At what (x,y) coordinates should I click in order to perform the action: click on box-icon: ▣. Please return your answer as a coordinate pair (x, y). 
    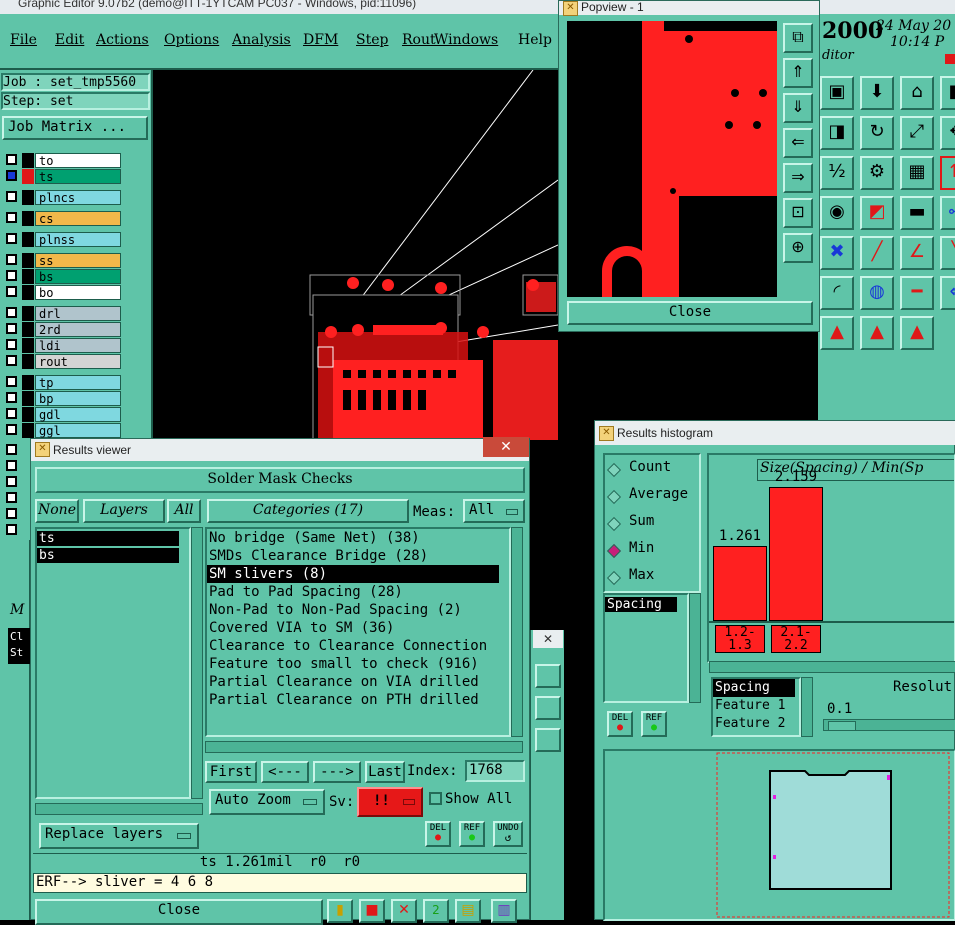
    Looking at the image, I should click on (837, 93).